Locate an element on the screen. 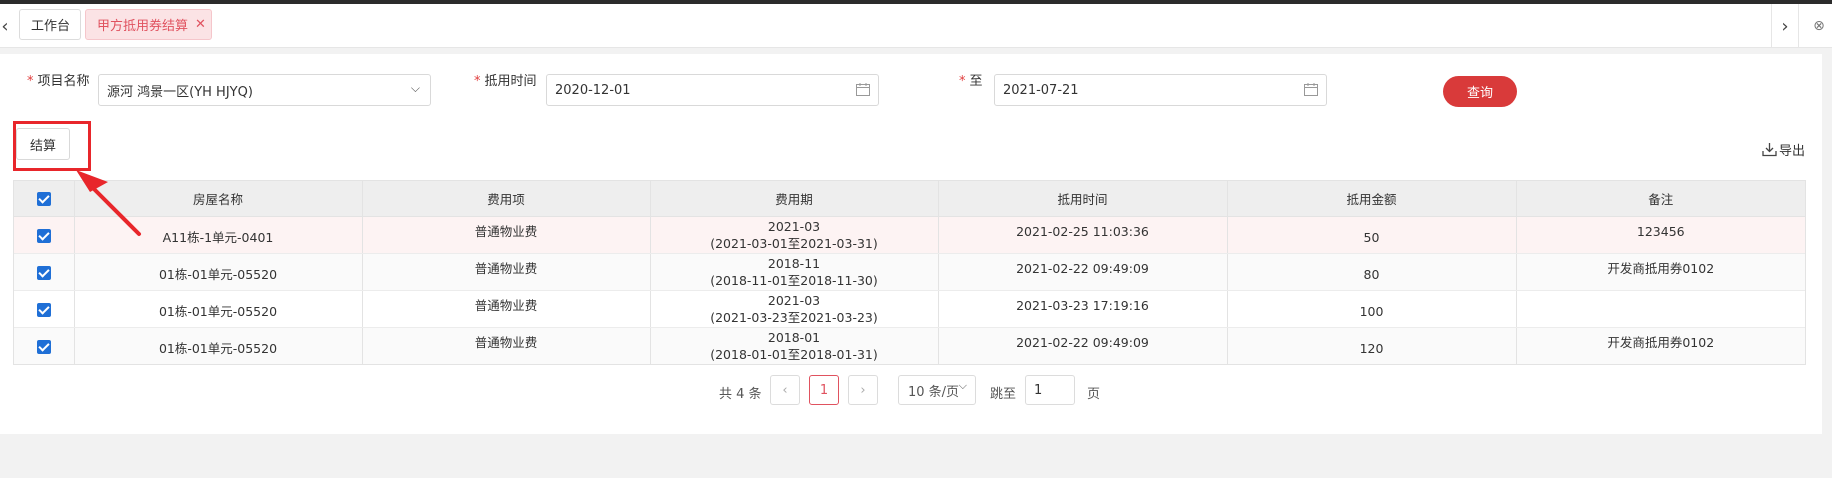 Image resolution: width=1832 pixels, height=478 pixels. cell-period: 2021-03 (2021-03-23至2021-03-23) is located at coordinates (794, 309).